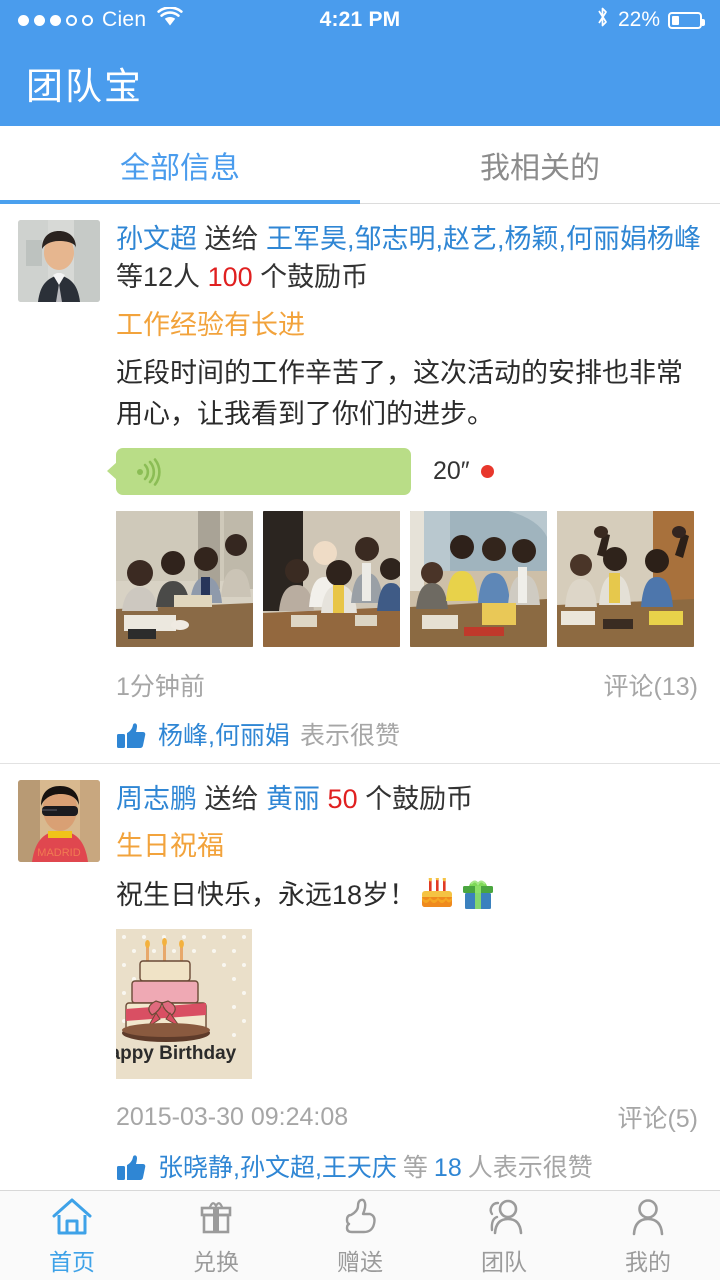  I want to click on post-recipient-names: 黄丽, so click(293, 799).